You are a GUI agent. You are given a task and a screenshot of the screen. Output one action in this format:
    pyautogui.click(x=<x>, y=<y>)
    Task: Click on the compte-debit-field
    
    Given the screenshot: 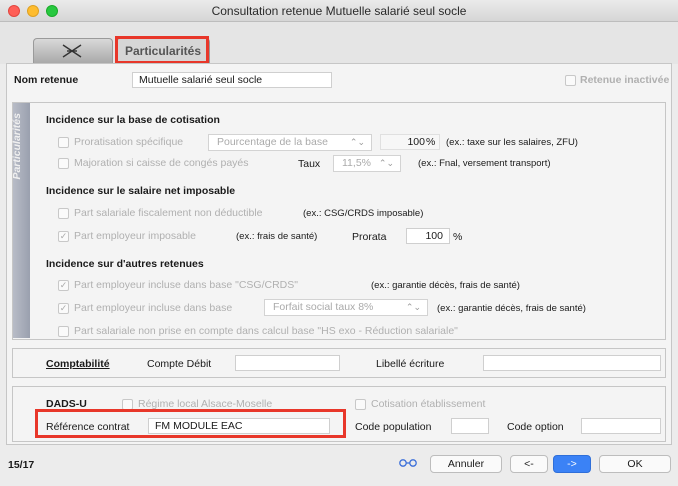 What is the action you would take?
    pyautogui.click(x=287, y=363)
    